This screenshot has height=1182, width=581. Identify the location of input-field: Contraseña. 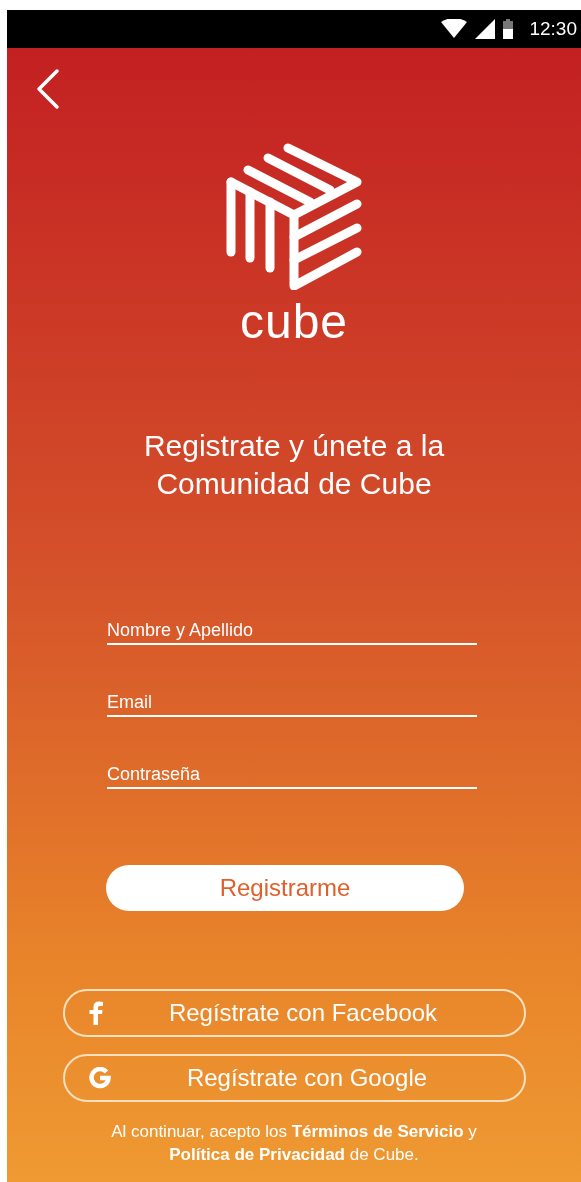
(292, 775).